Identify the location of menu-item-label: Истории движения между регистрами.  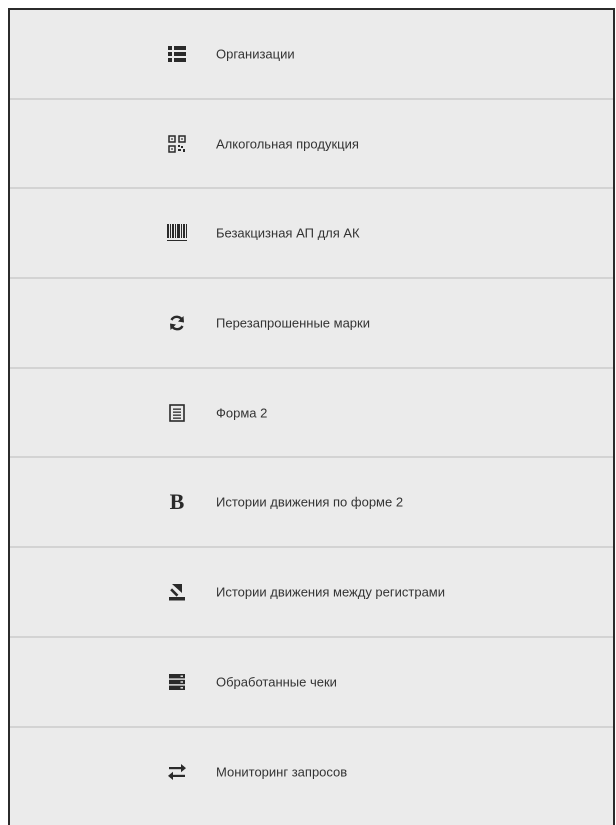
(331, 592).